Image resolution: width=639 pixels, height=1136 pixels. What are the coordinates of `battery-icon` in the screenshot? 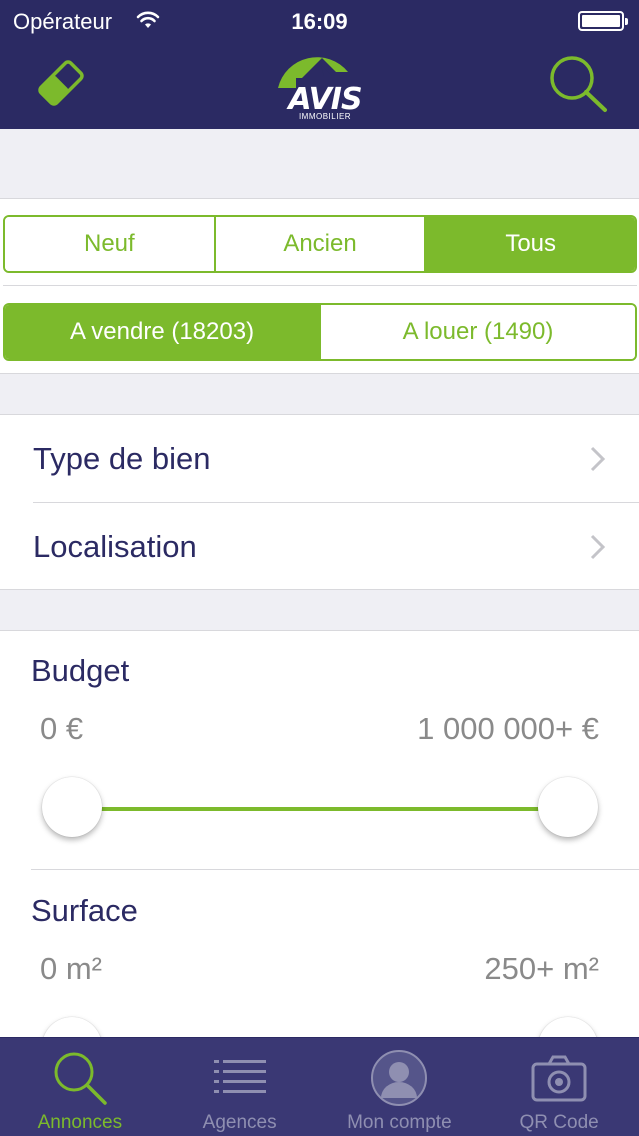 It's located at (603, 21).